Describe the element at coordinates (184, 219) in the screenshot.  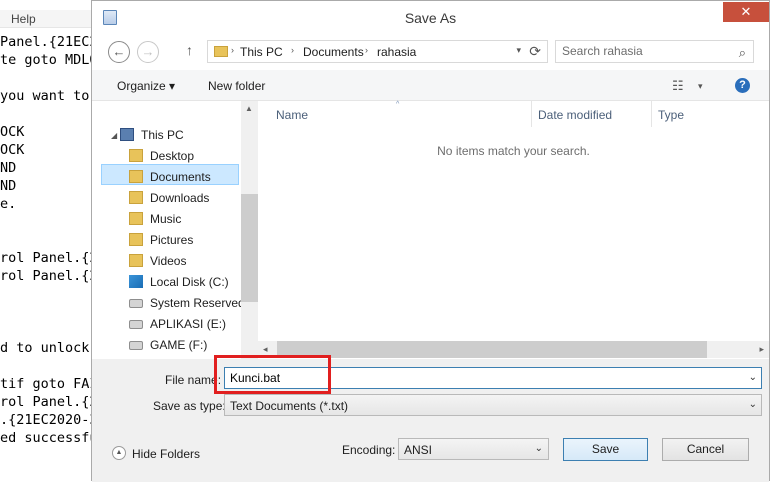
I see `sidebar-item-music: Music` at that location.